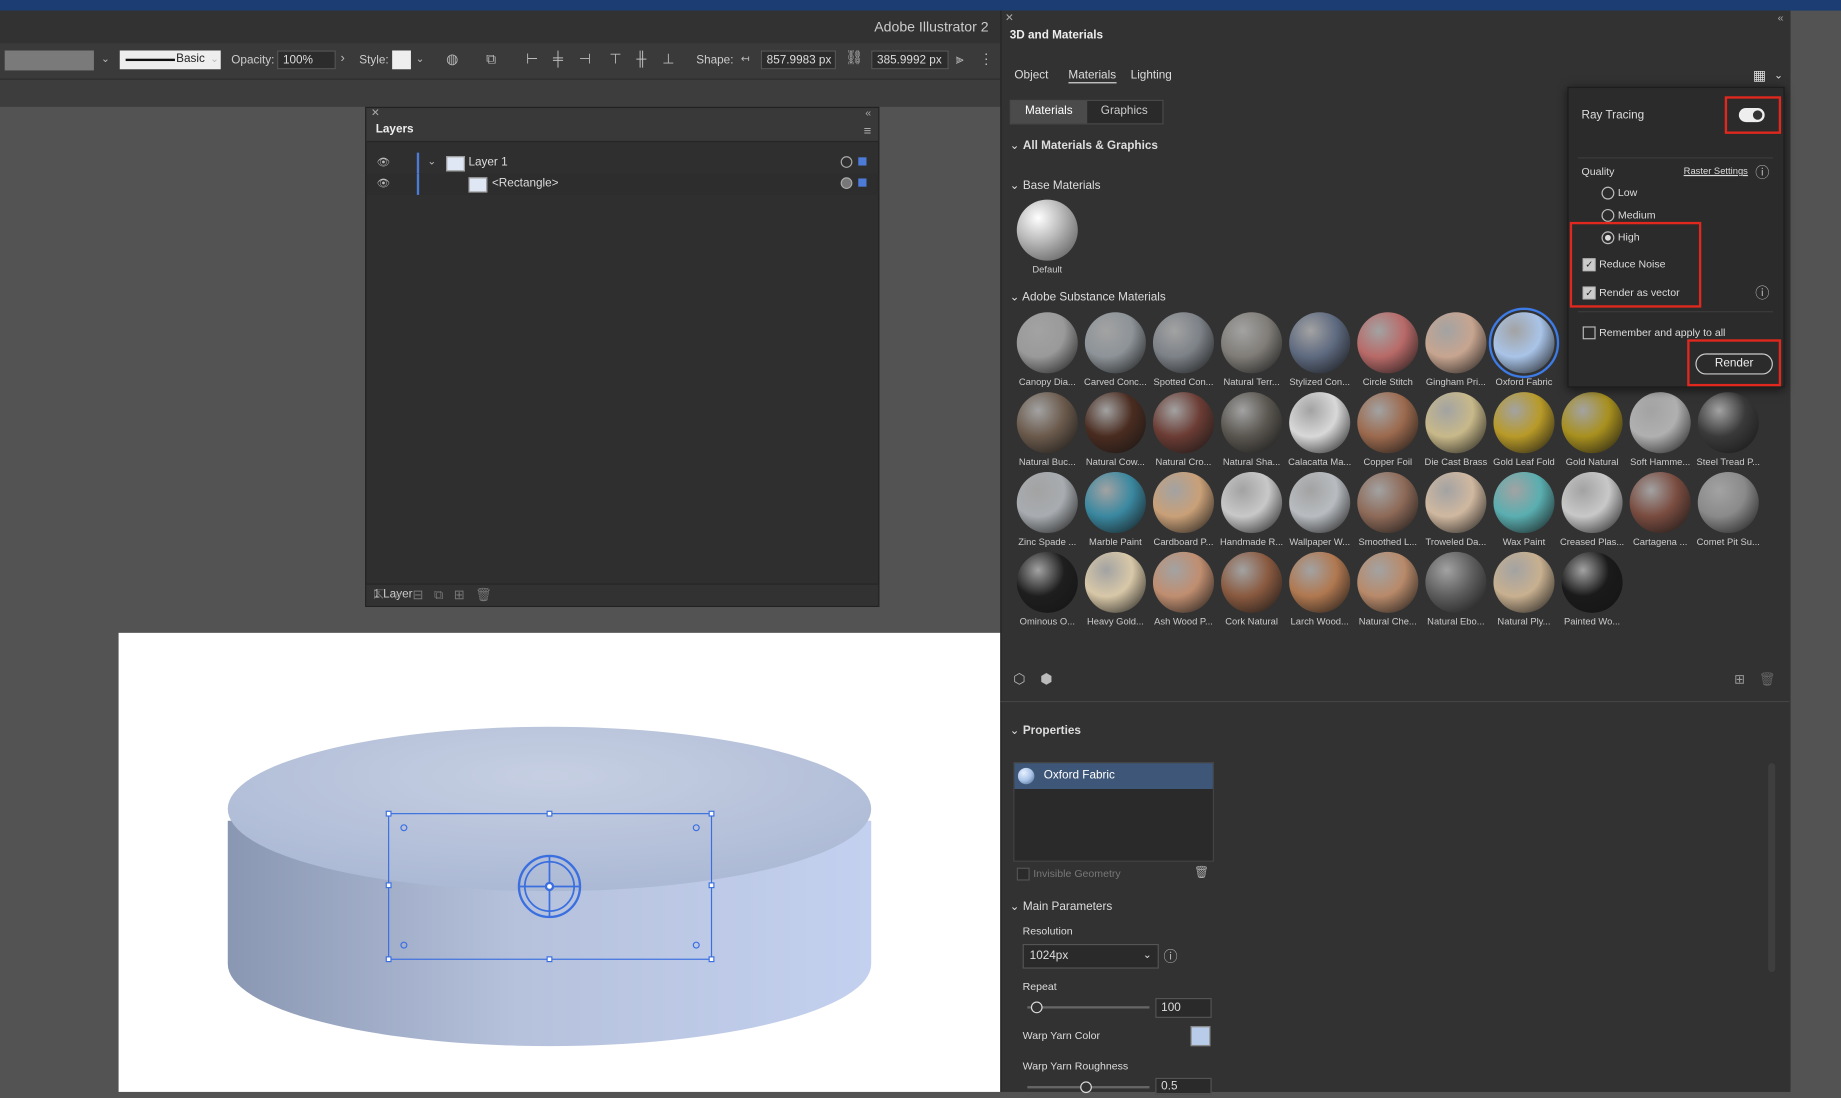 This screenshot has width=1841, height=1098. Describe the element at coordinates (854, 57) in the screenshot. I see `link-icon: ⛓` at that location.